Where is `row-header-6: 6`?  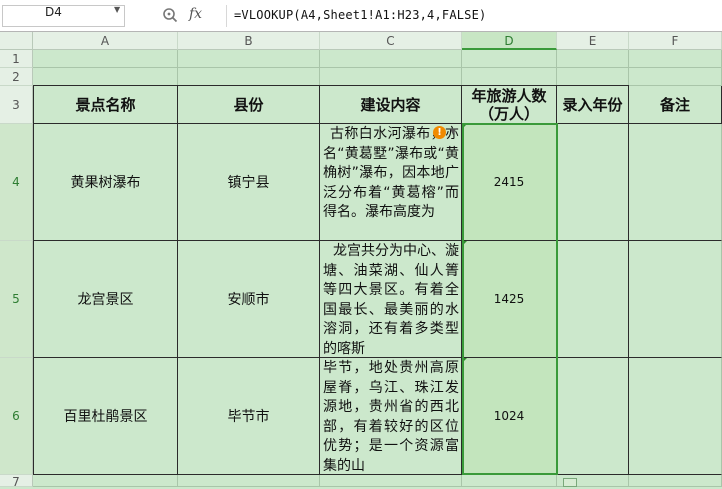 row-header-6: 6 is located at coordinates (16, 416).